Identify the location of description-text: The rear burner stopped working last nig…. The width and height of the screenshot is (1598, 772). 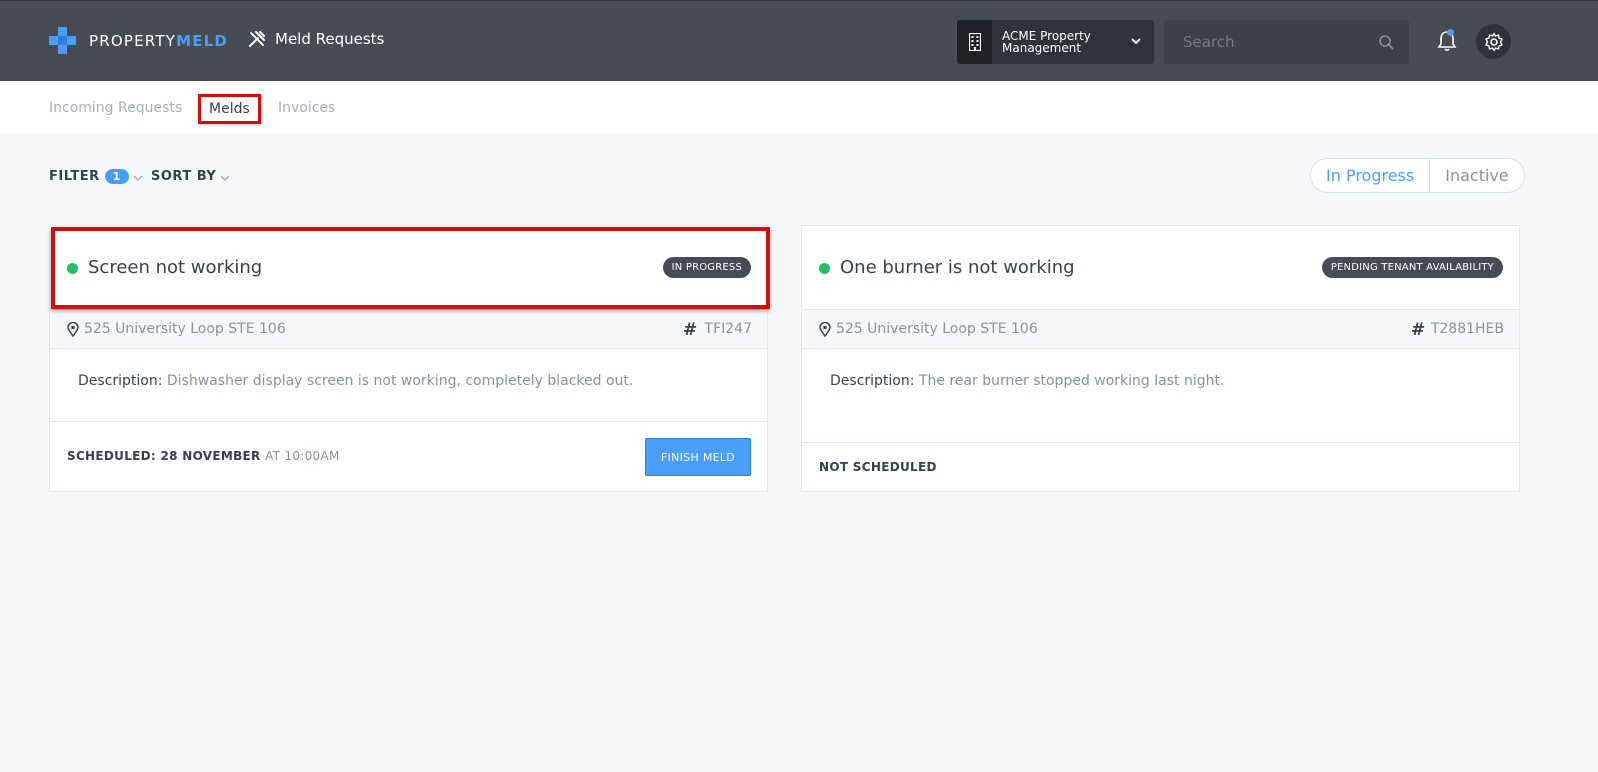
(1071, 381).